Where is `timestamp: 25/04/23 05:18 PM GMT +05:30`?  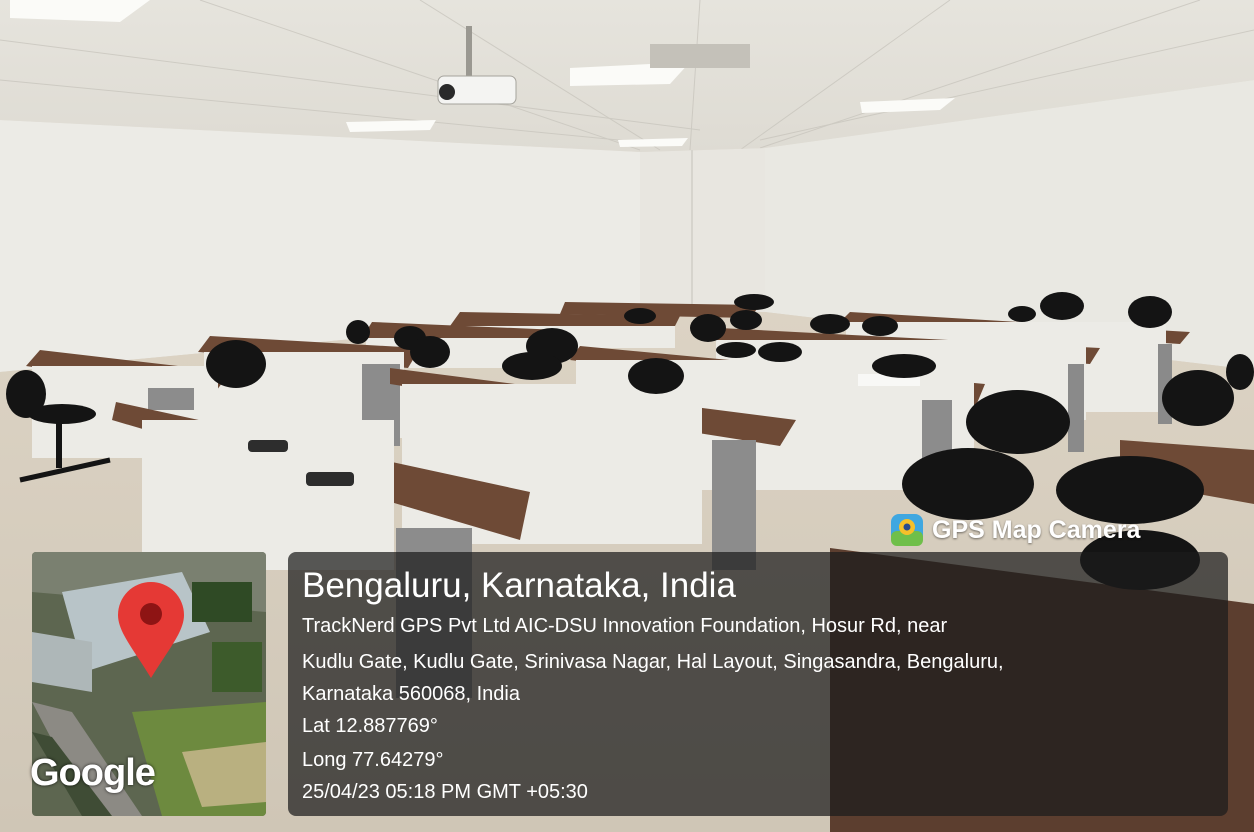 timestamp: 25/04/23 05:18 PM GMT +05:30 is located at coordinates (445, 792).